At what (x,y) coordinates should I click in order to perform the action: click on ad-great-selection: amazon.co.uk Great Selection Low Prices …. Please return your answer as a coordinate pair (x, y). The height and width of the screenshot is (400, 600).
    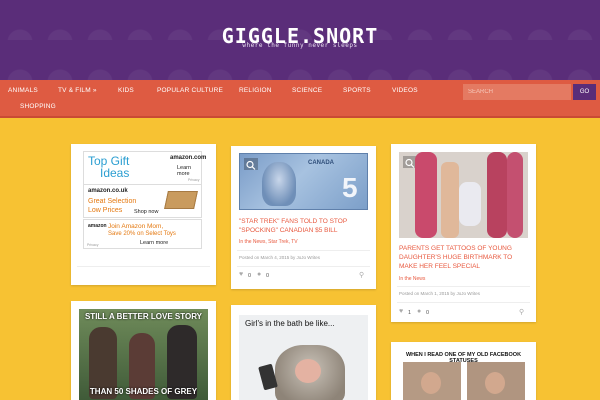
    Looking at the image, I should click on (142, 201).